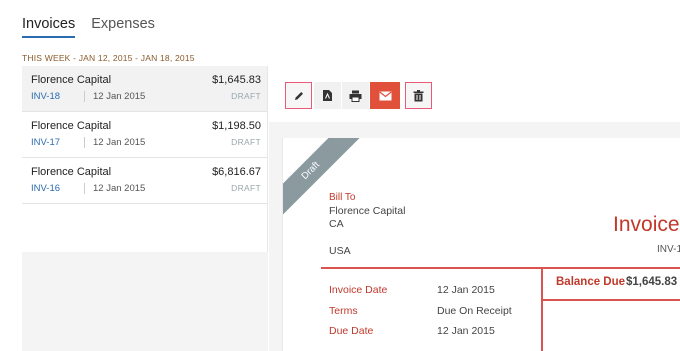 Image resolution: width=680 pixels, height=351 pixels. Describe the element at coordinates (236, 172) in the screenshot. I see `invoice-amount: $6,816.67` at that location.